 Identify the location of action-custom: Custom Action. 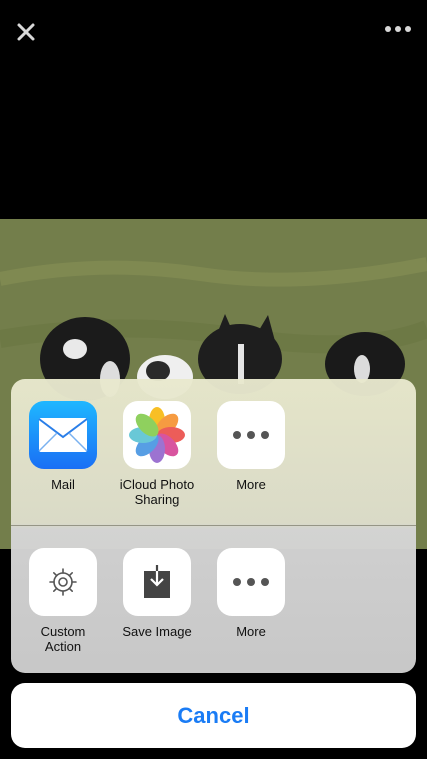
(63, 601).